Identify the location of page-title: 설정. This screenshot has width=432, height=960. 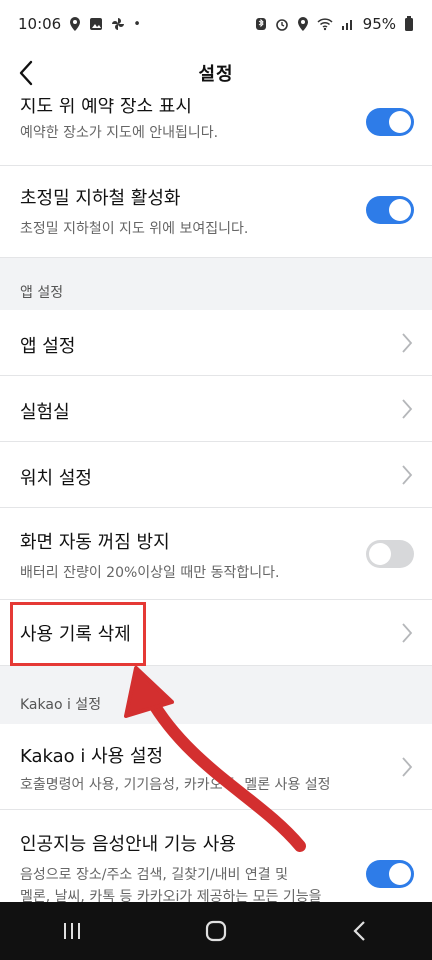
(216, 74).